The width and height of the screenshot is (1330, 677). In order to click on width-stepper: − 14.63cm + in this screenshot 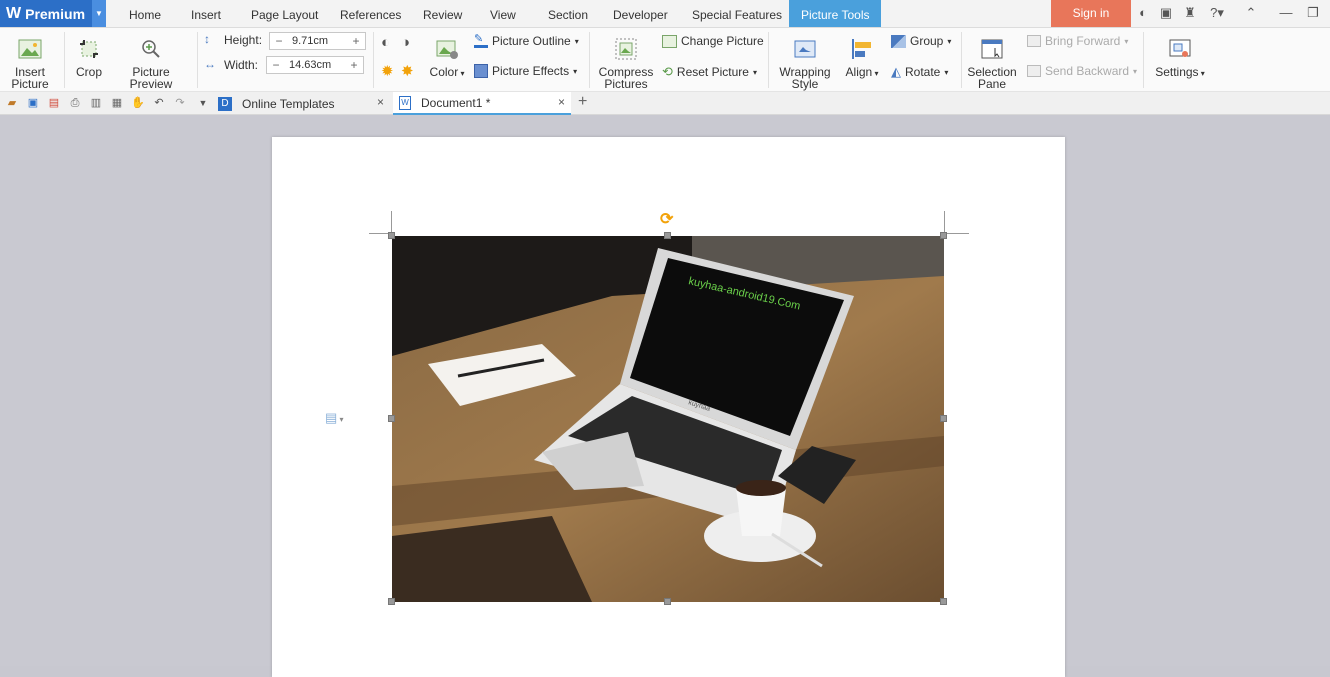, I will do `click(315, 65)`.